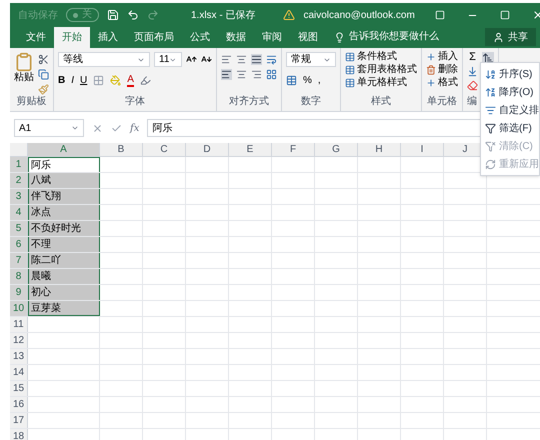 Image resolution: width=540 pixels, height=440 pixels. Describe the element at coordinates (19, 324) in the screenshot. I see `row-header: 11` at that location.